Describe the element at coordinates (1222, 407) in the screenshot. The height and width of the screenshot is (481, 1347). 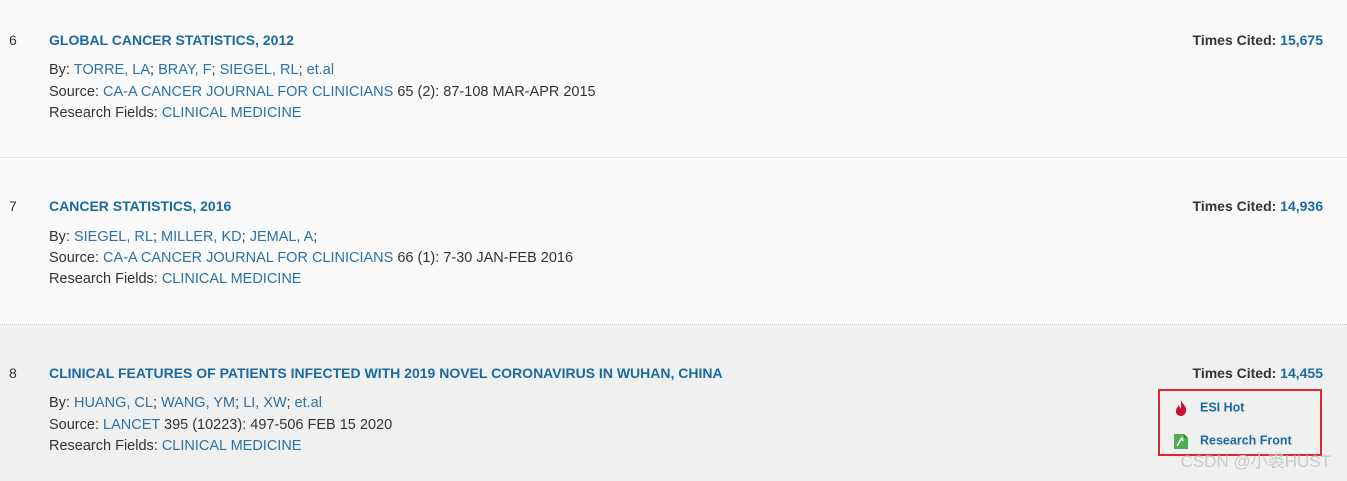
I see `esi-hot-label: ESI Hot` at that location.